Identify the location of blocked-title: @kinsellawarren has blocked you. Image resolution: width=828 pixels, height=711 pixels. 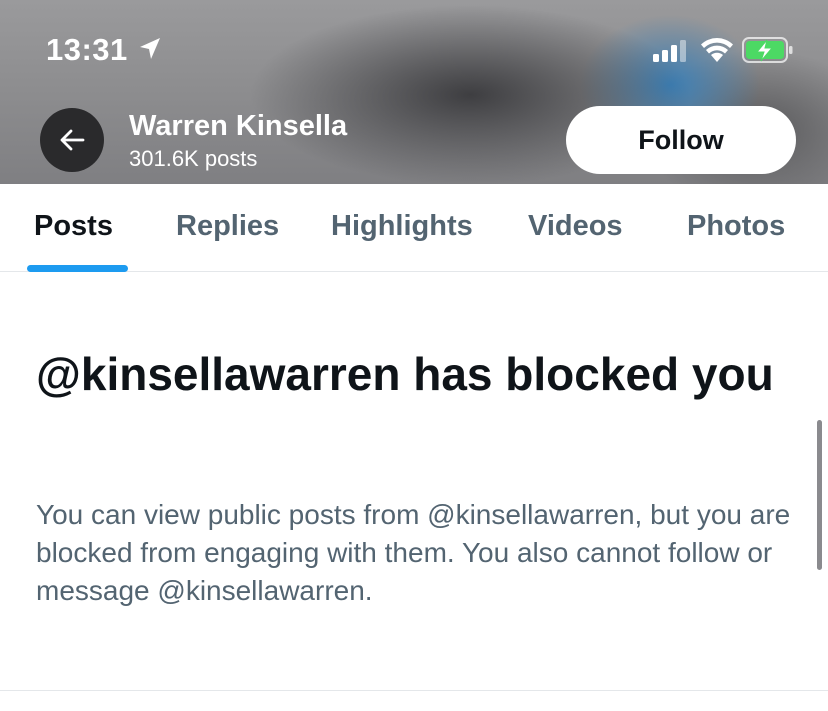
(405, 374).